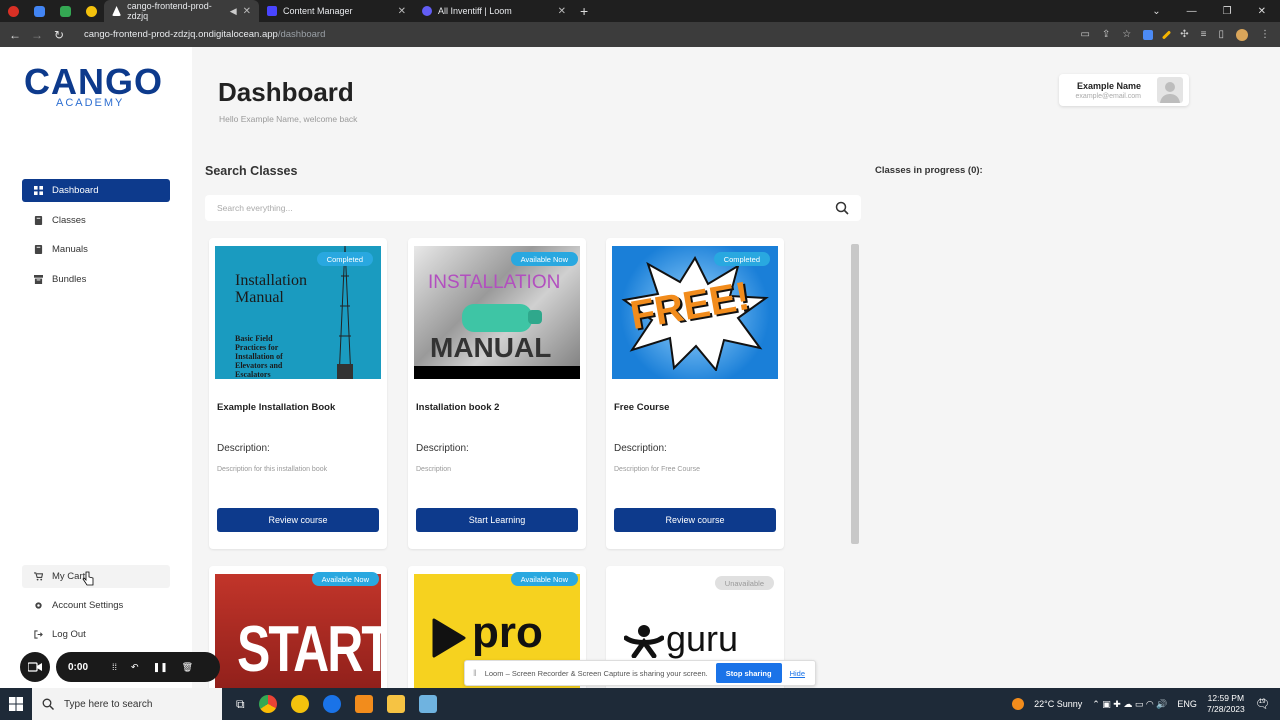  What do you see at coordinates (1058, 704) in the screenshot?
I see `weather-text: 22°C Sunny` at bounding box center [1058, 704].